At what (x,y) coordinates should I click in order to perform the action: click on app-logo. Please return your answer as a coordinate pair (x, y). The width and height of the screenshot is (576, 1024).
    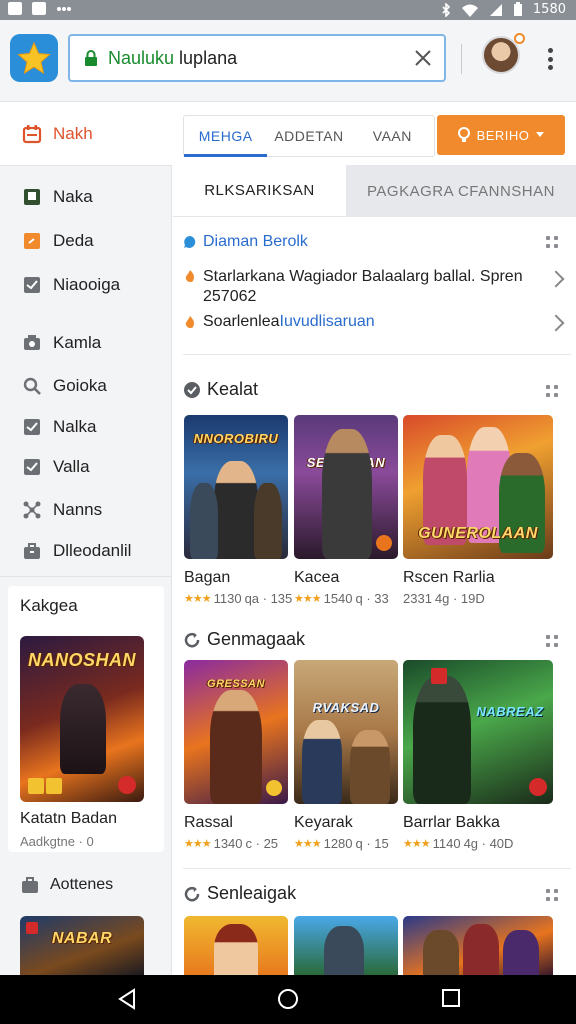
    Looking at the image, I should click on (34, 58).